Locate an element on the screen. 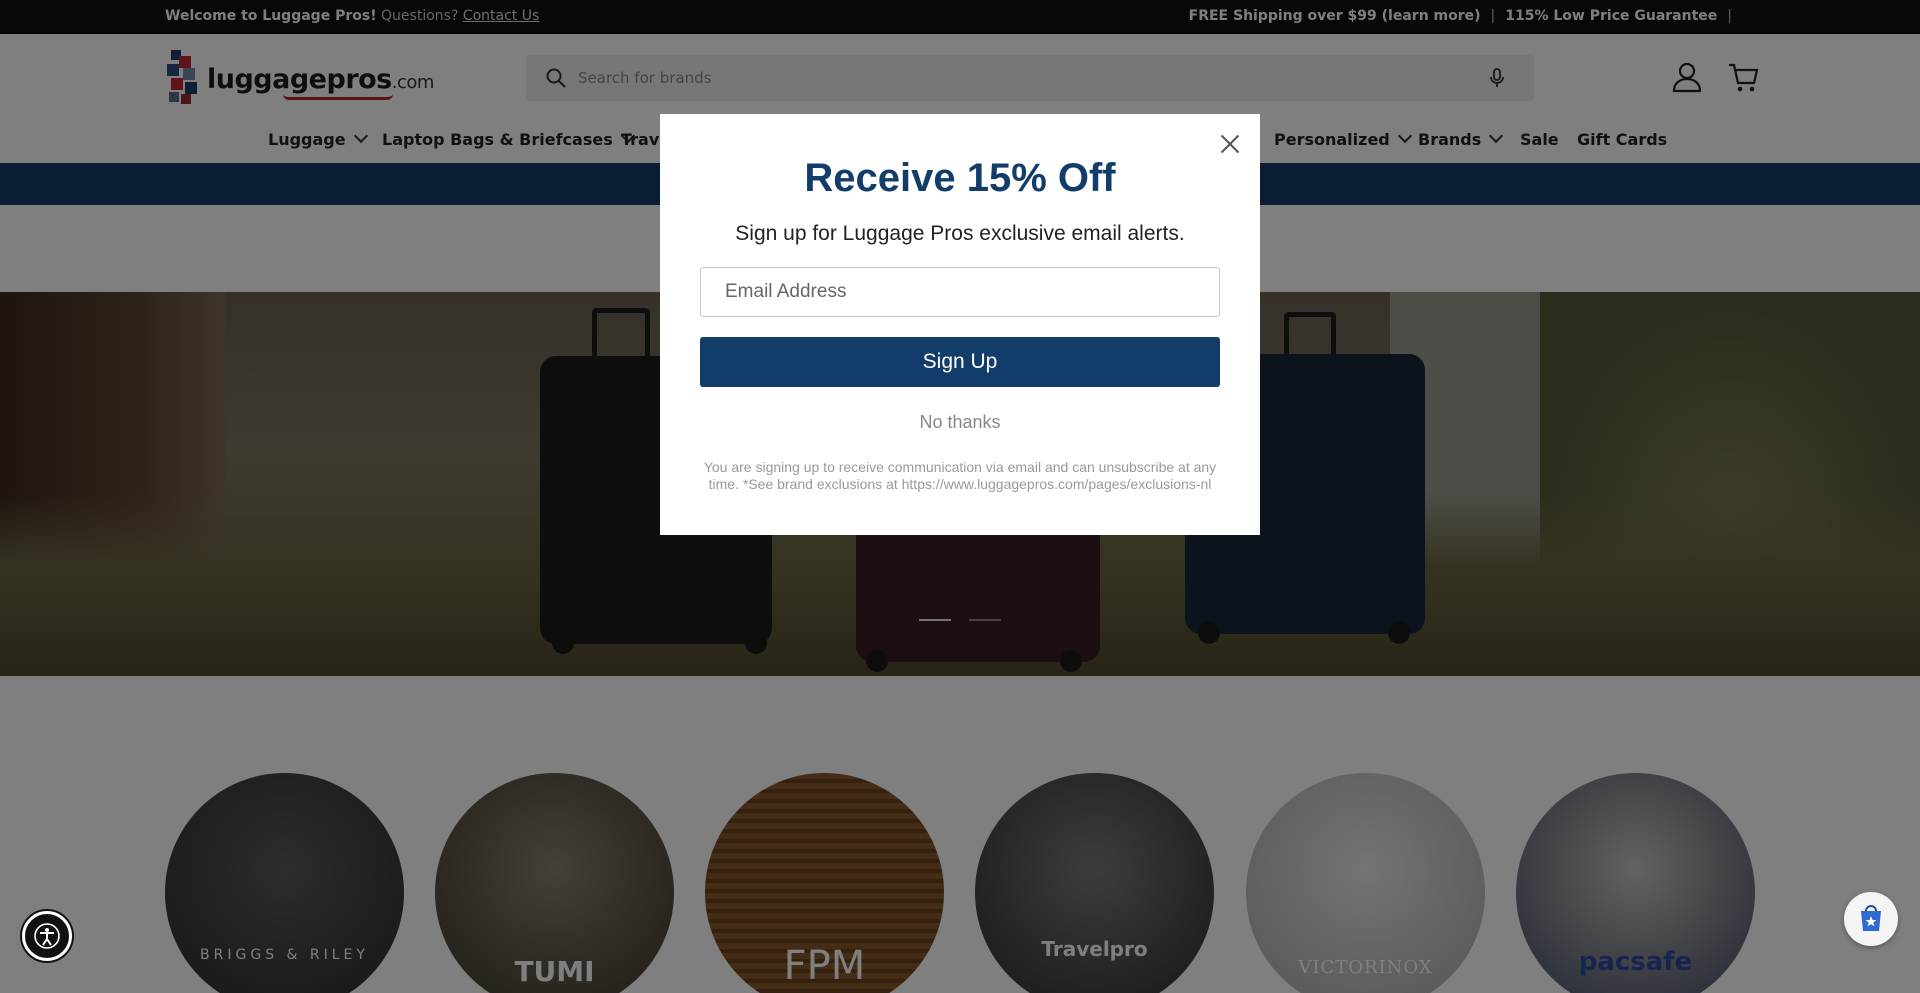 The height and width of the screenshot is (993, 1920). chat-widget-button is located at coordinates (1871, 919).